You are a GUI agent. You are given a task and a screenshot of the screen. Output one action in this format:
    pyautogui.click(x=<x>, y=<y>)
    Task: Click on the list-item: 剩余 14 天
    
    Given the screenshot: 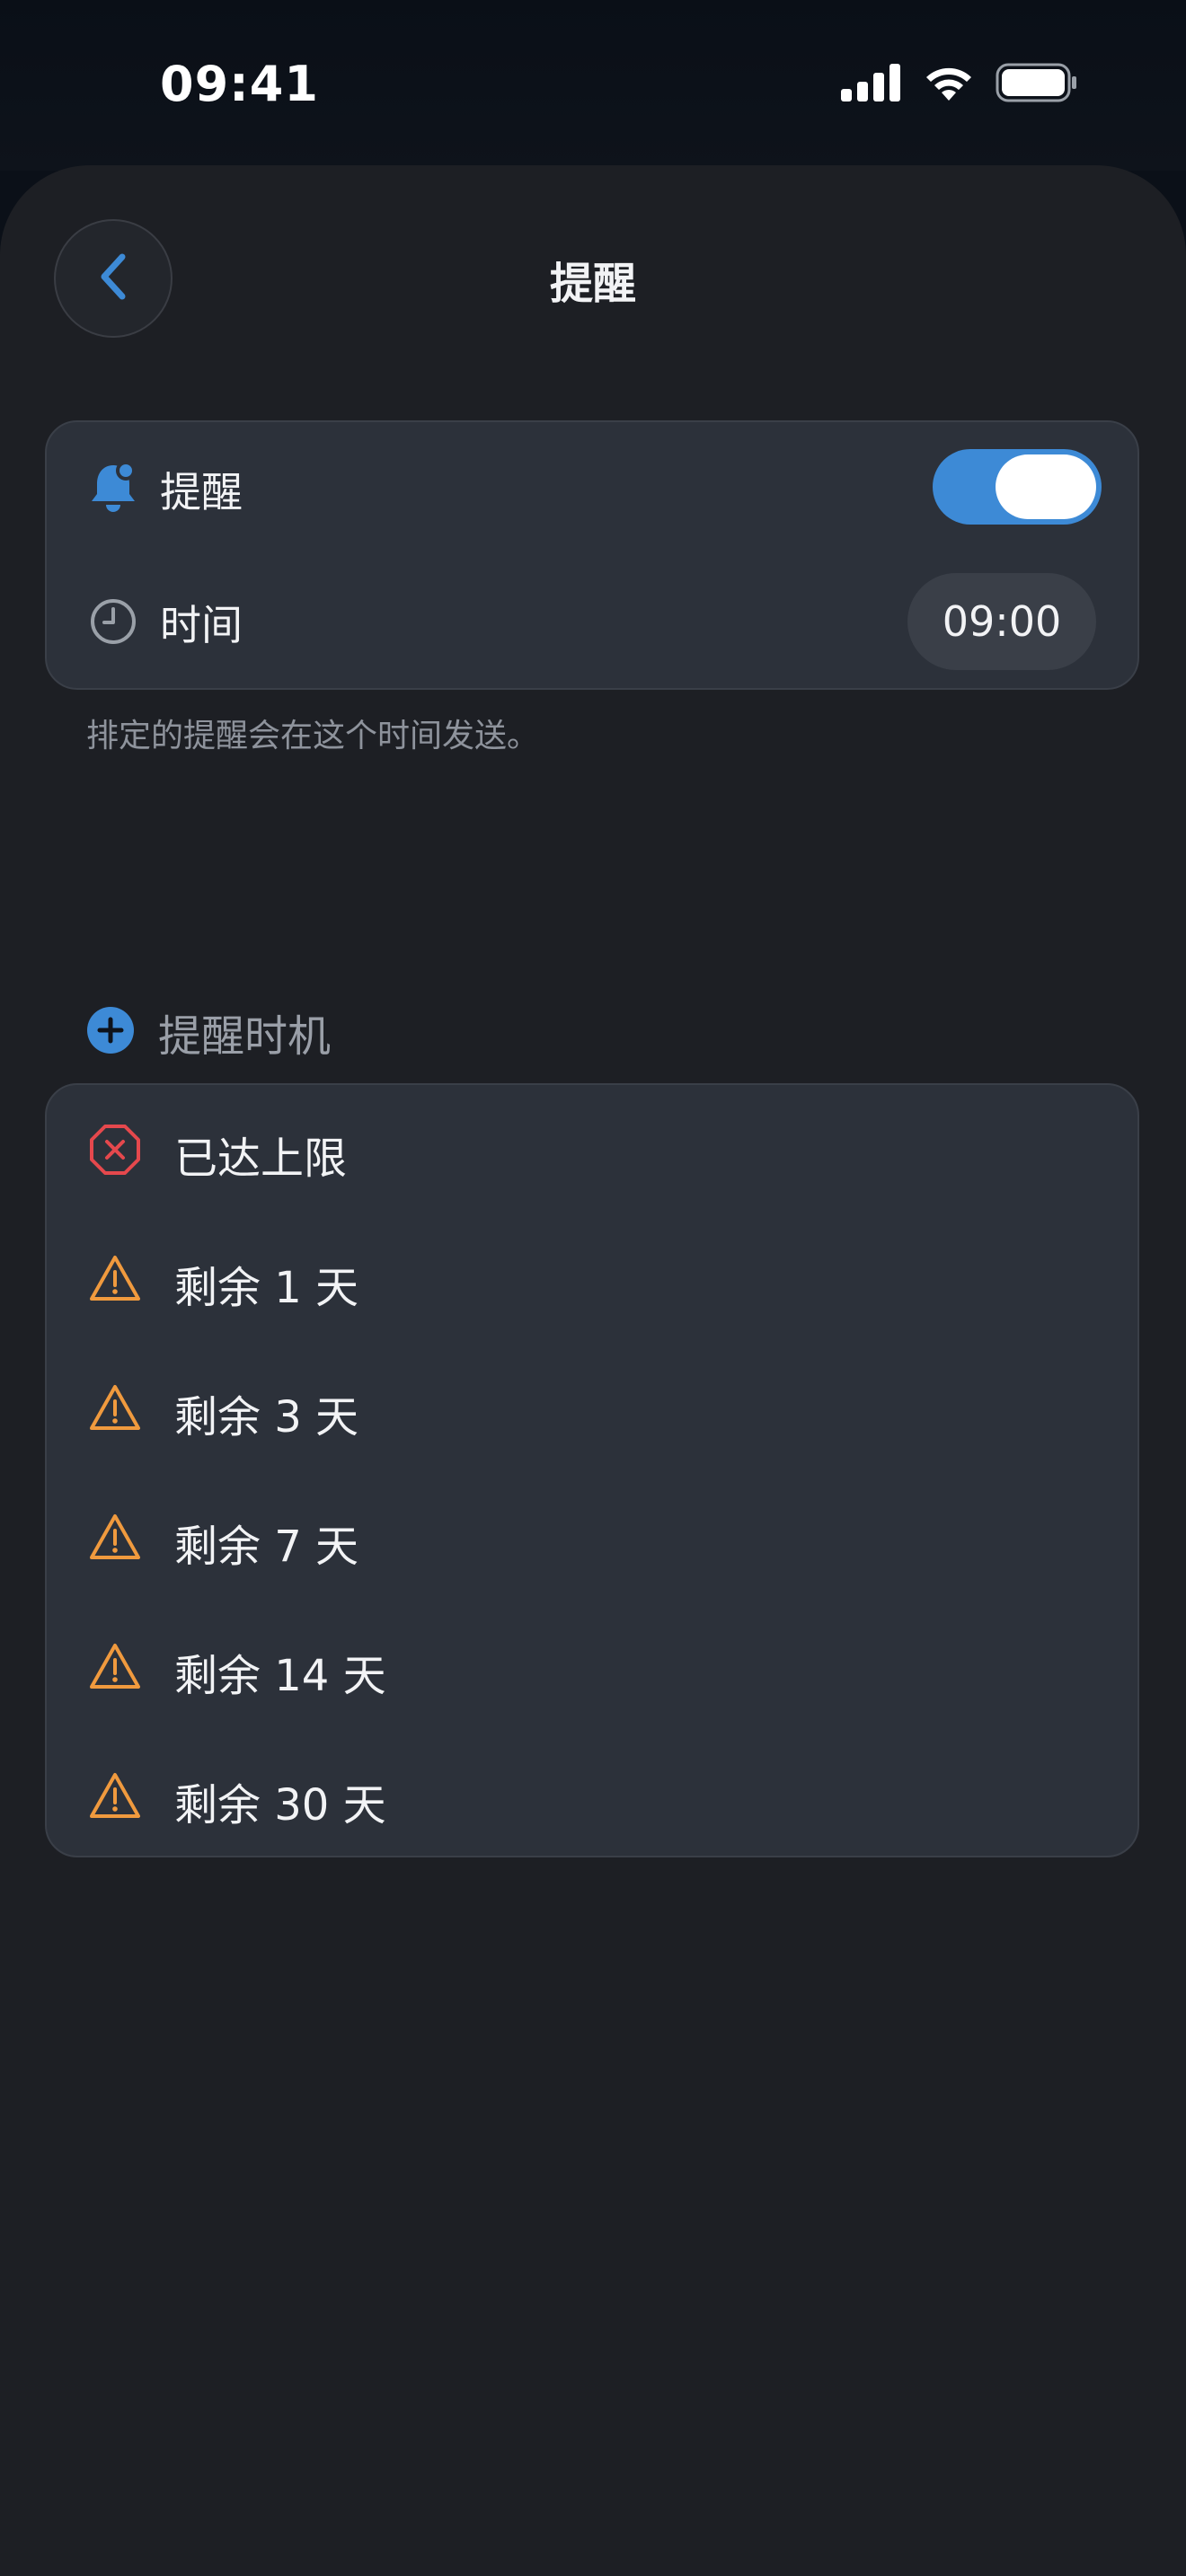 What is the action you would take?
    pyautogui.click(x=592, y=1667)
    